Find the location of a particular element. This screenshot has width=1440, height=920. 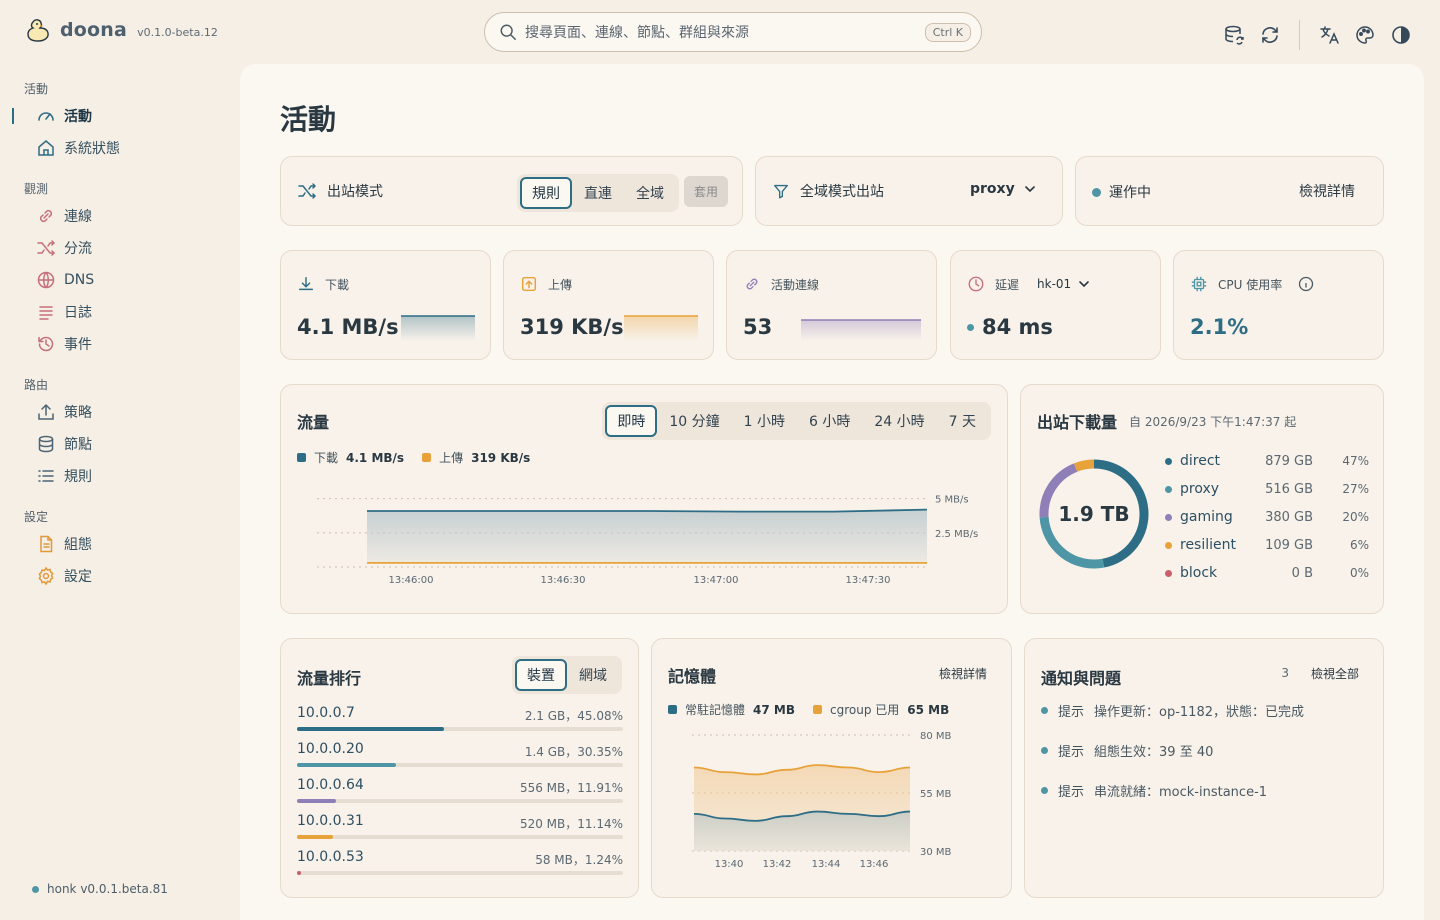

latency-node-select: hk-01 is located at coordinates (1064, 284).